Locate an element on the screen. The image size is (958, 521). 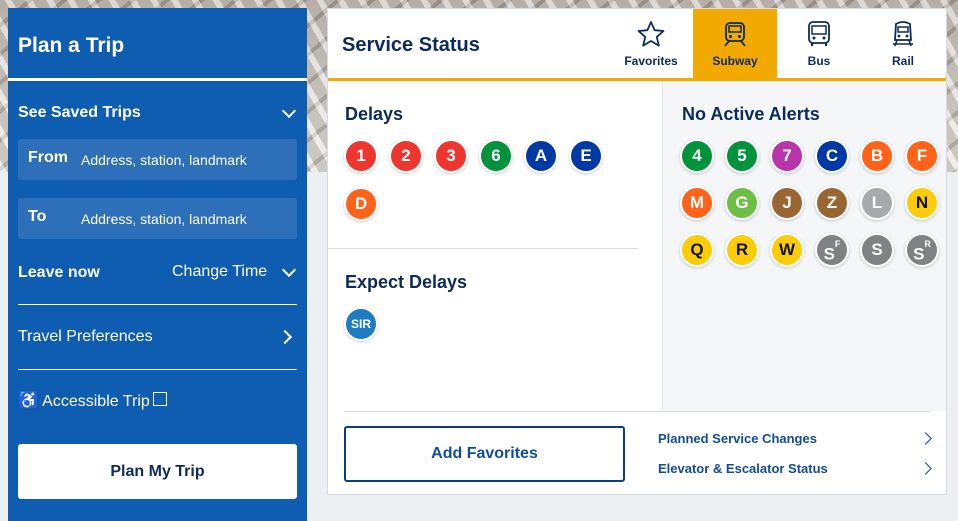
line-label: C is located at coordinates (832, 155).